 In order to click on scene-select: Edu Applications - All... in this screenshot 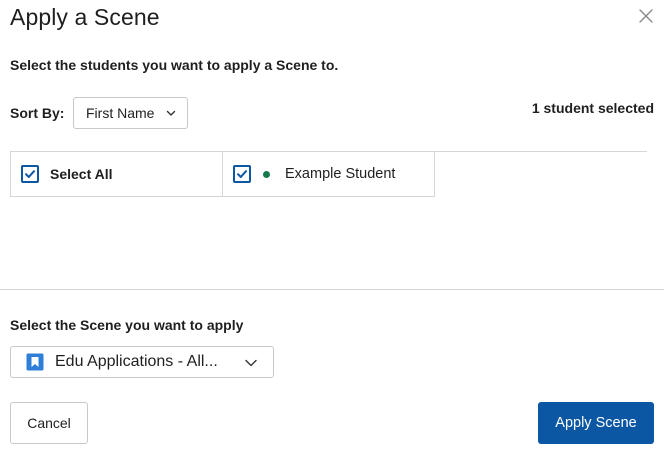, I will do `click(142, 362)`.